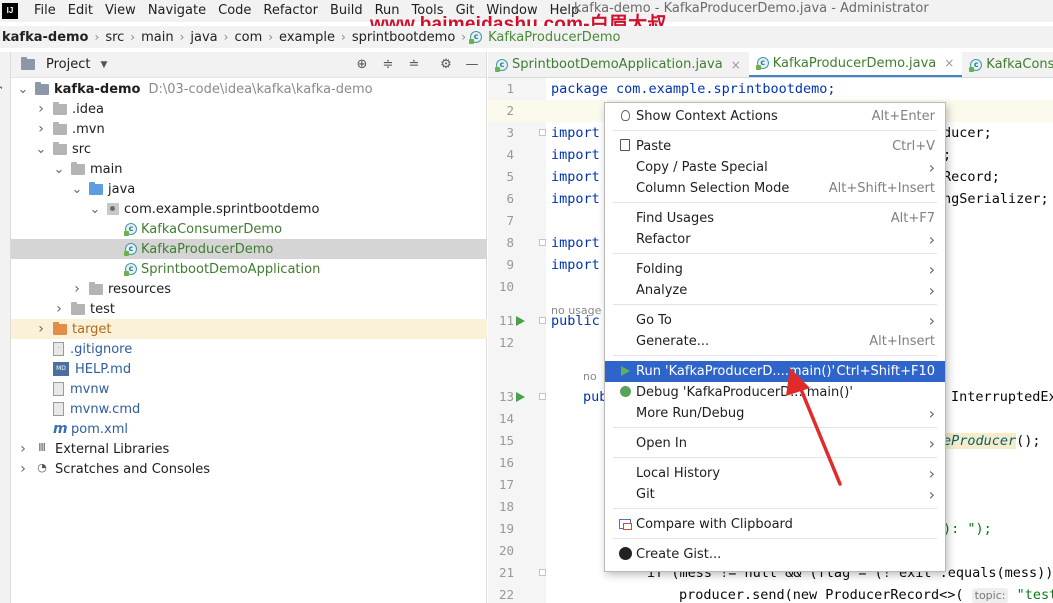 This screenshot has width=1053, height=603. What do you see at coordinates (249, 109) in the screenshot?
I see `tree-item: › .idea` at bounding box center [249, 109].